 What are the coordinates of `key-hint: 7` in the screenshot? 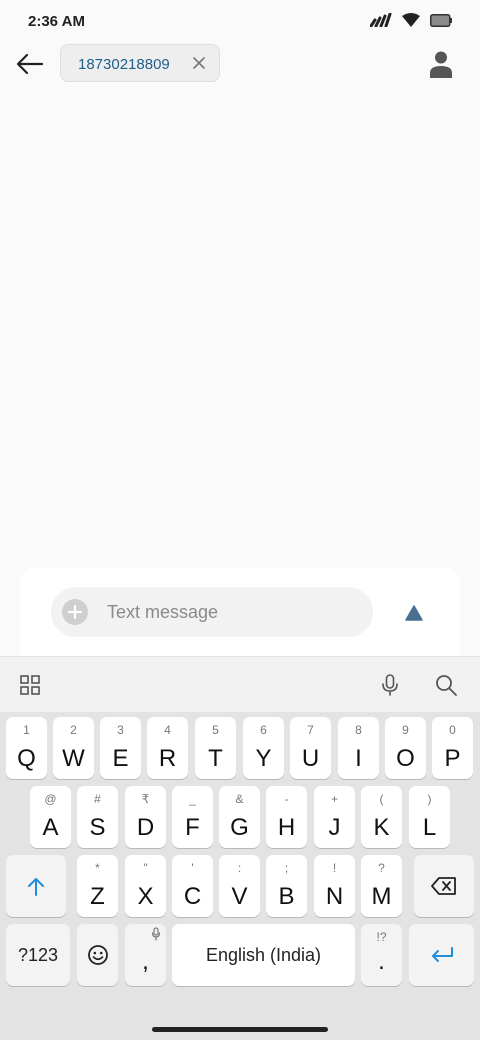 It's located at (310, 730).